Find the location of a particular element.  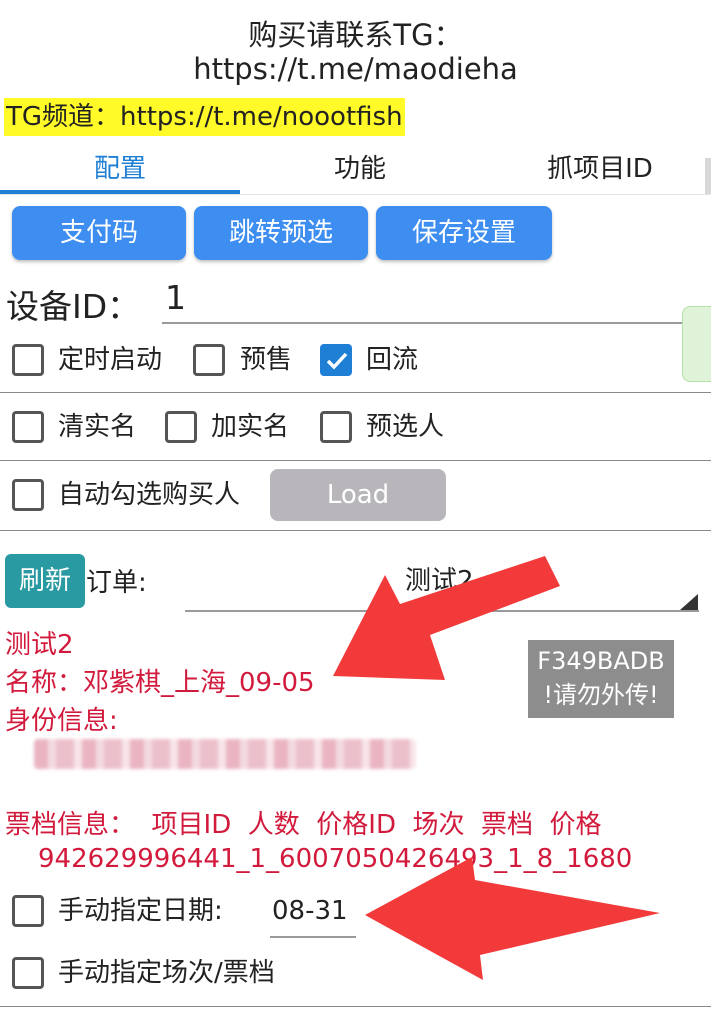

save-settings-button: 保存设置 is located at coordinates (464, 233).